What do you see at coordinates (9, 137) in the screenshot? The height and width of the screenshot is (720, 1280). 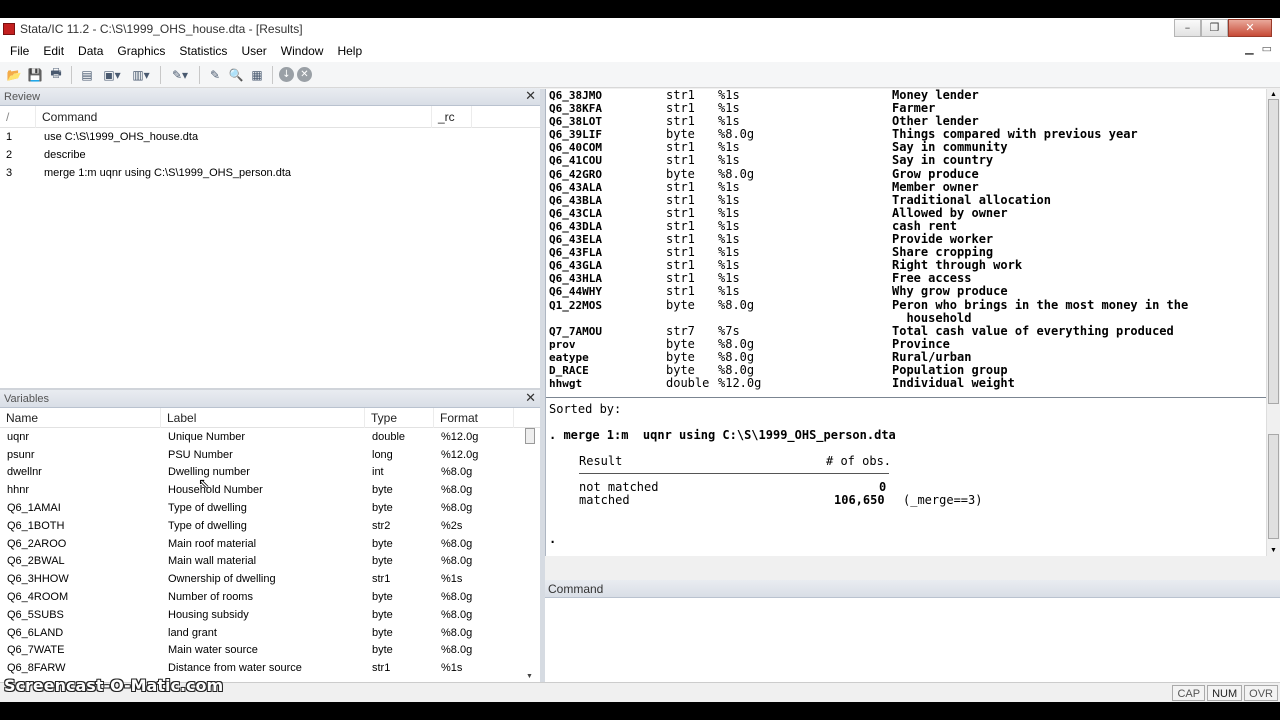 I see `review-row-number: 1` at bounding box center [9, 137].